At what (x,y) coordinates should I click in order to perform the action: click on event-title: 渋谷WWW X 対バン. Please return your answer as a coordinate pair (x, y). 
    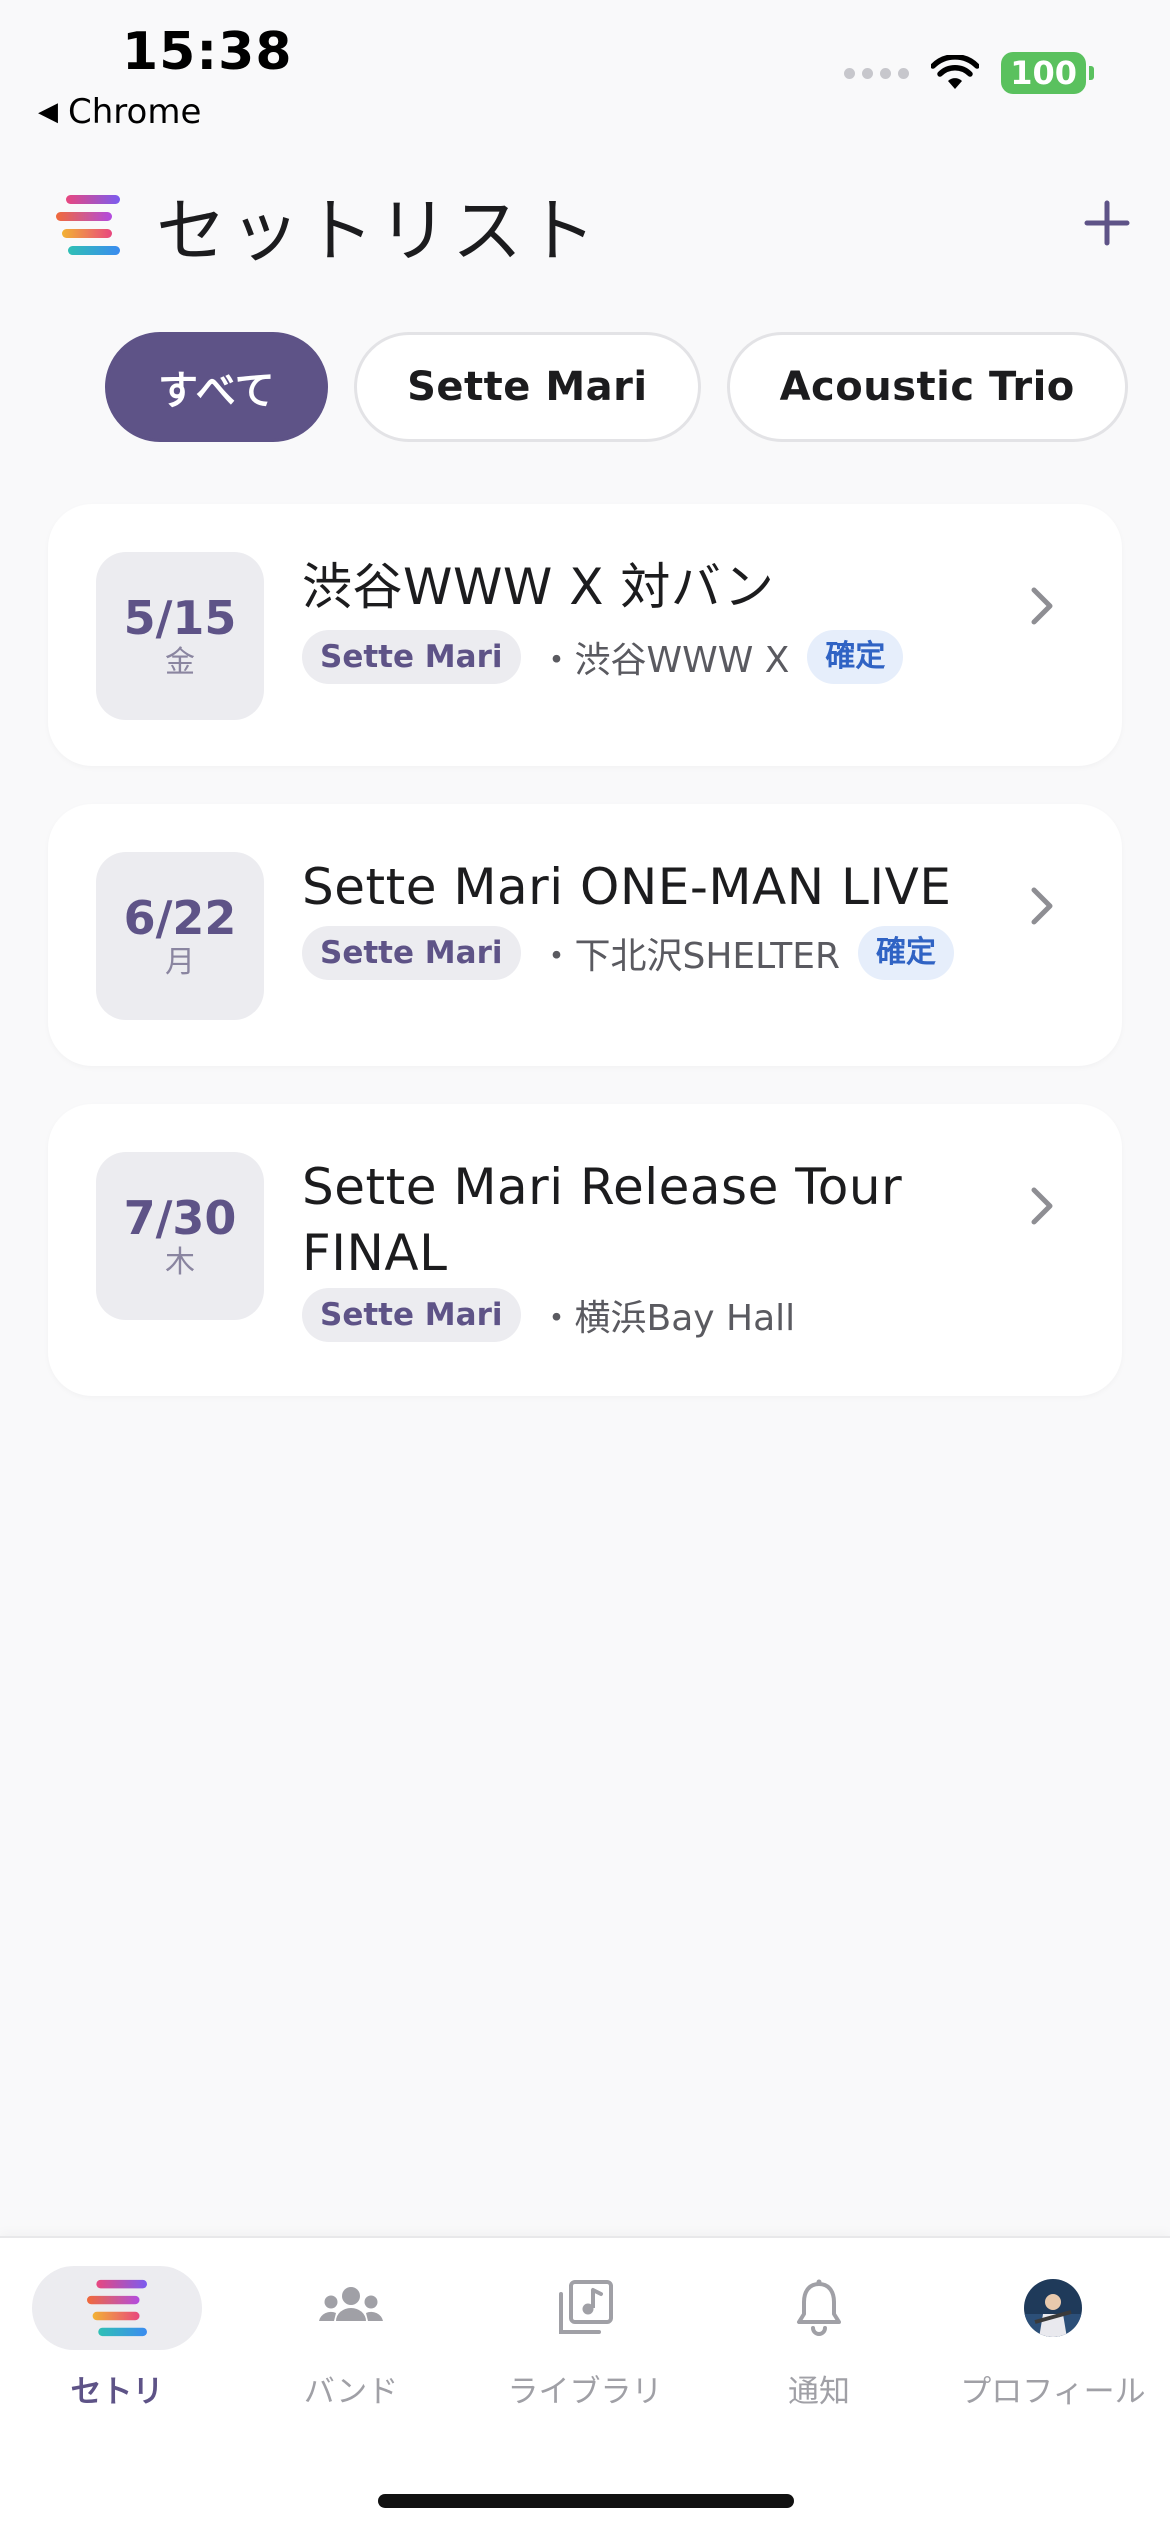
    Looking at the image, I should click on (538, 587).